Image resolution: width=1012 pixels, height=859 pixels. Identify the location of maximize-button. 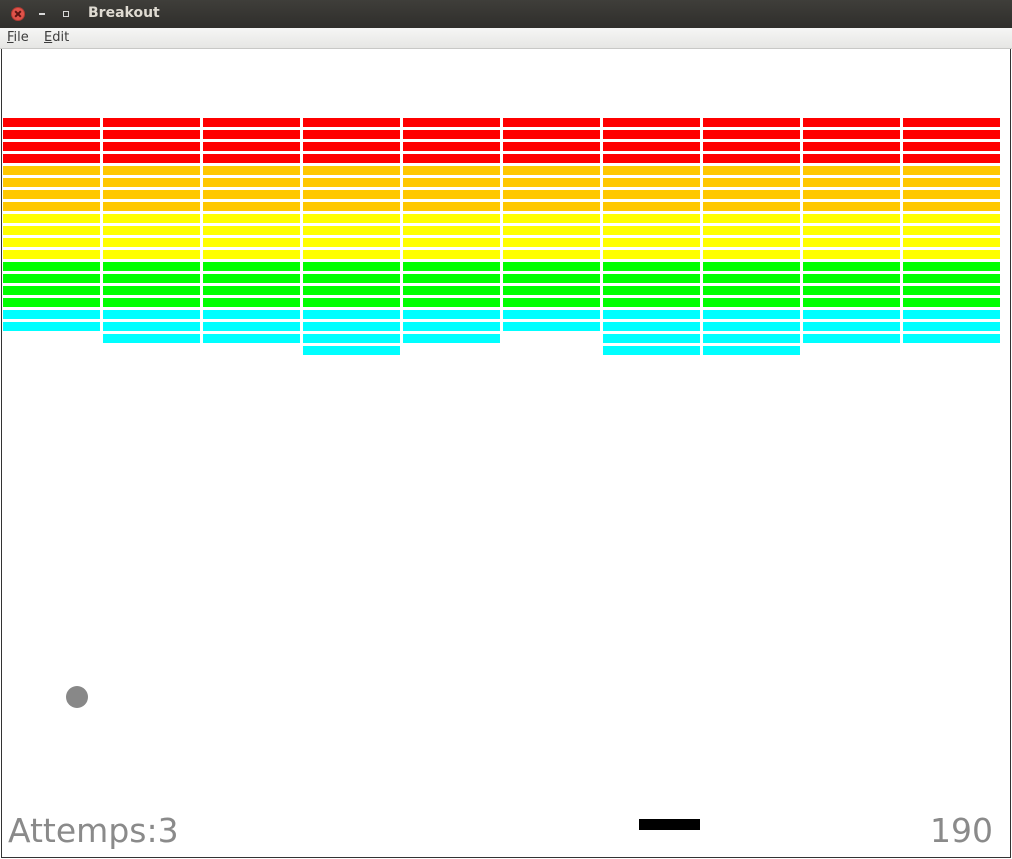
(66, 14).